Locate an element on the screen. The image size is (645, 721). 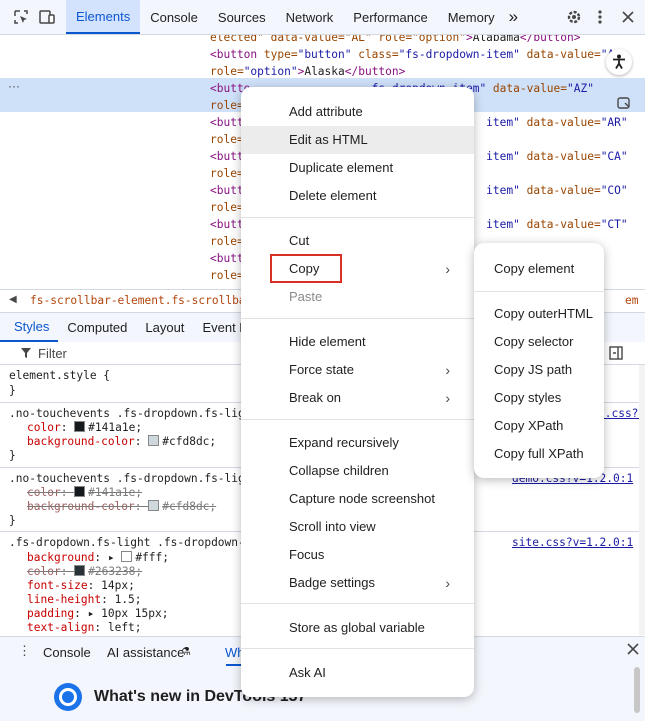
rule3-prop-background: background: ▸ #fff; is located at coordinates (98, 557).